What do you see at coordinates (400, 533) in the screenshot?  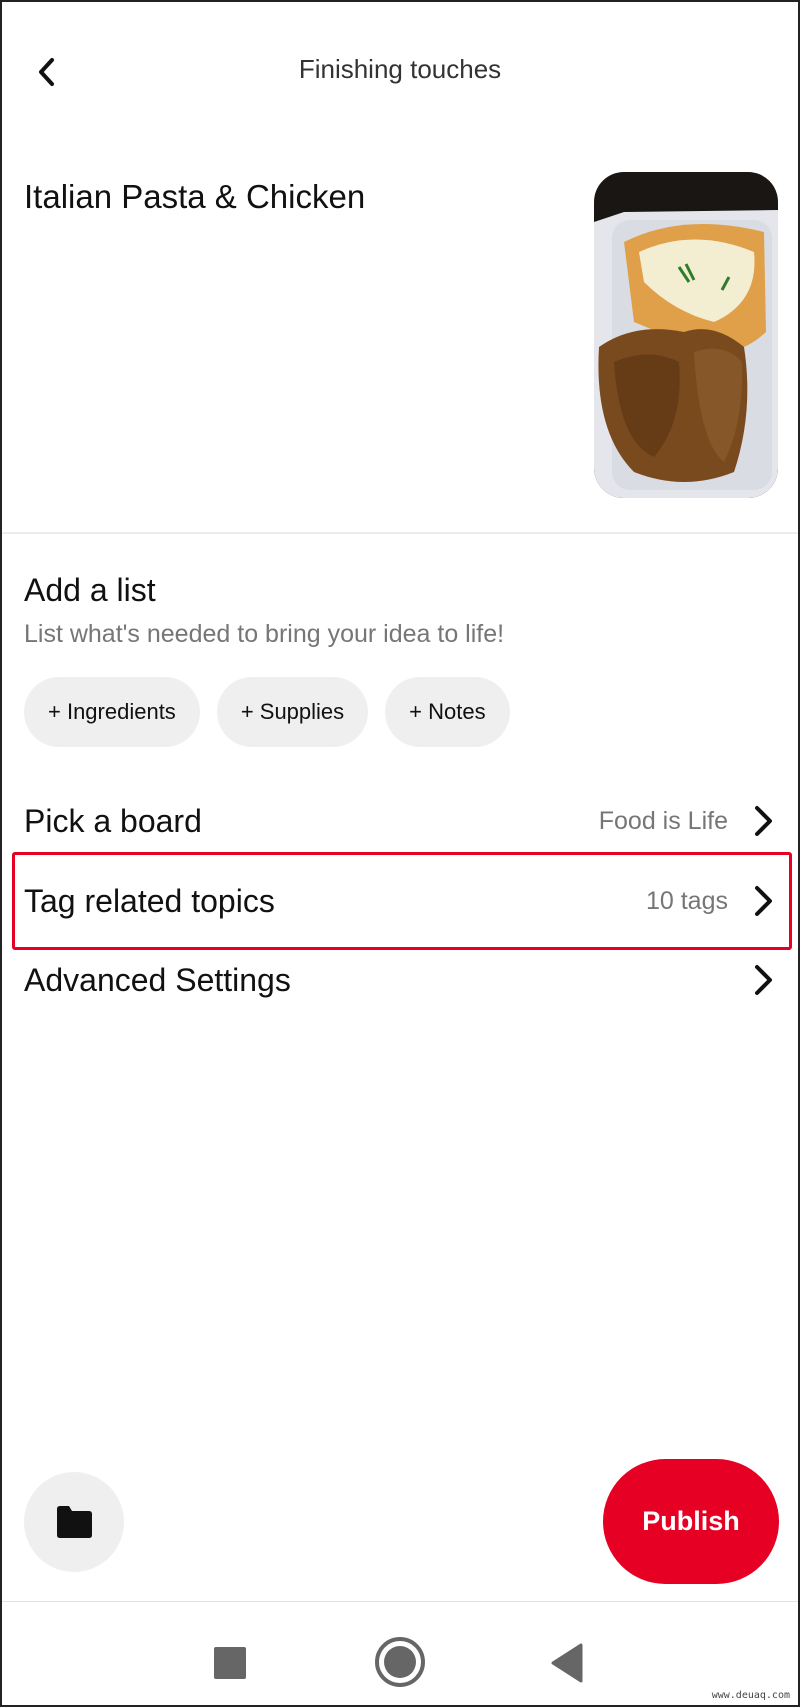 I see `section-divider` at bounding box center [400, 533].